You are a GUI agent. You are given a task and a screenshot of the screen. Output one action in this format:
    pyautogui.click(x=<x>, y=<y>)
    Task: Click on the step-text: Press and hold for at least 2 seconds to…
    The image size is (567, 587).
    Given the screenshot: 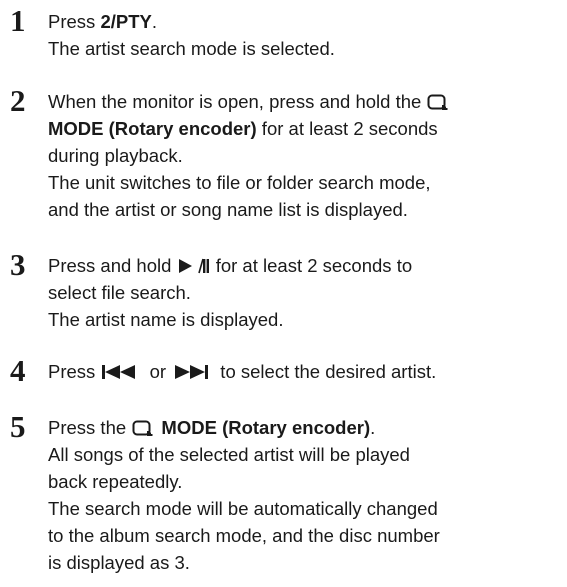 What is the action you would take?
    pyautogui.click(x=230, y=292)
    